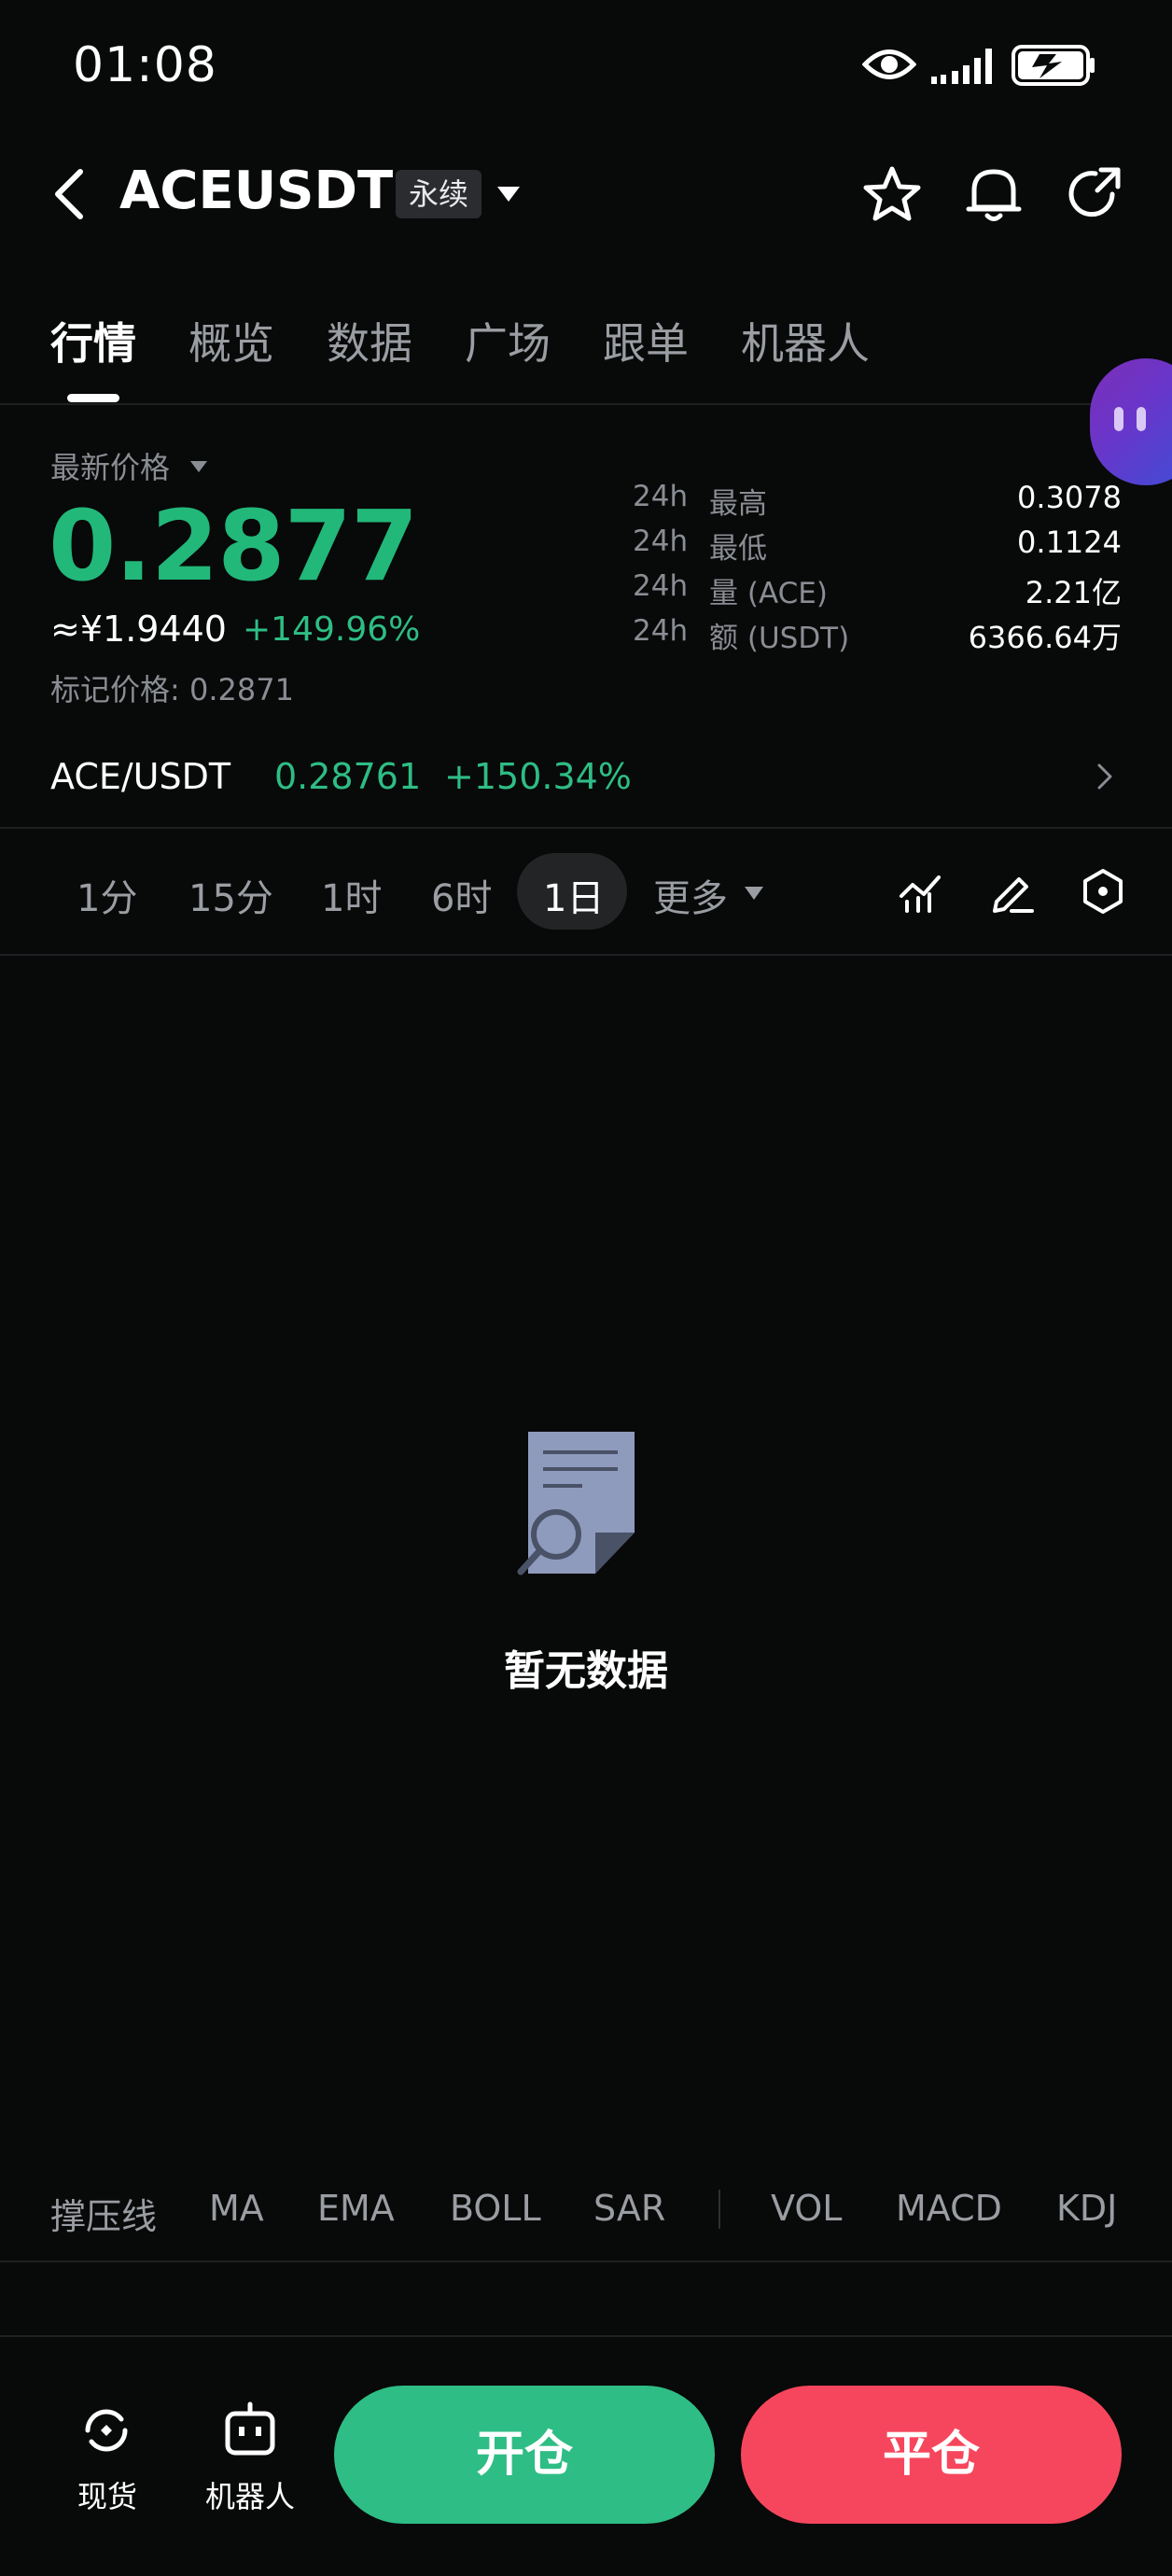 The height and width of the screenshot is (2576, 1172). What do you see at coordinates (805, 340) in the screenshot?
I see `tab-robot: 机器人` at bounding box center [805, 340].